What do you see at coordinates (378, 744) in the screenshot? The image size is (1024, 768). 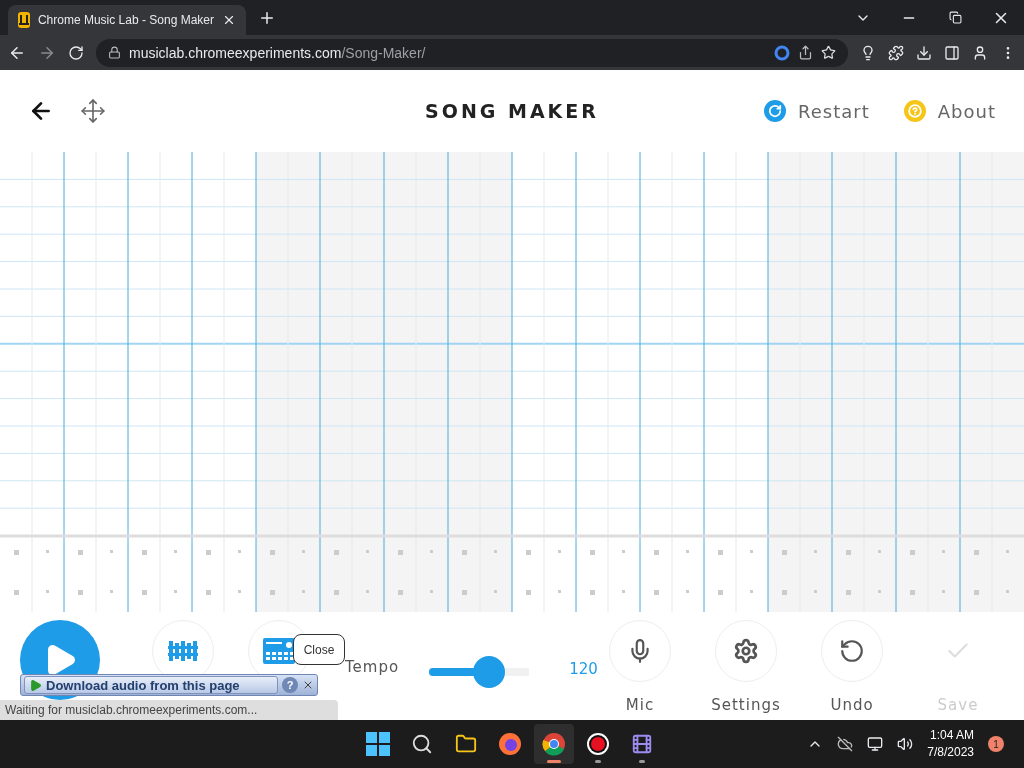 I see `windows-logo-icon` at bounding box center [378, 744].